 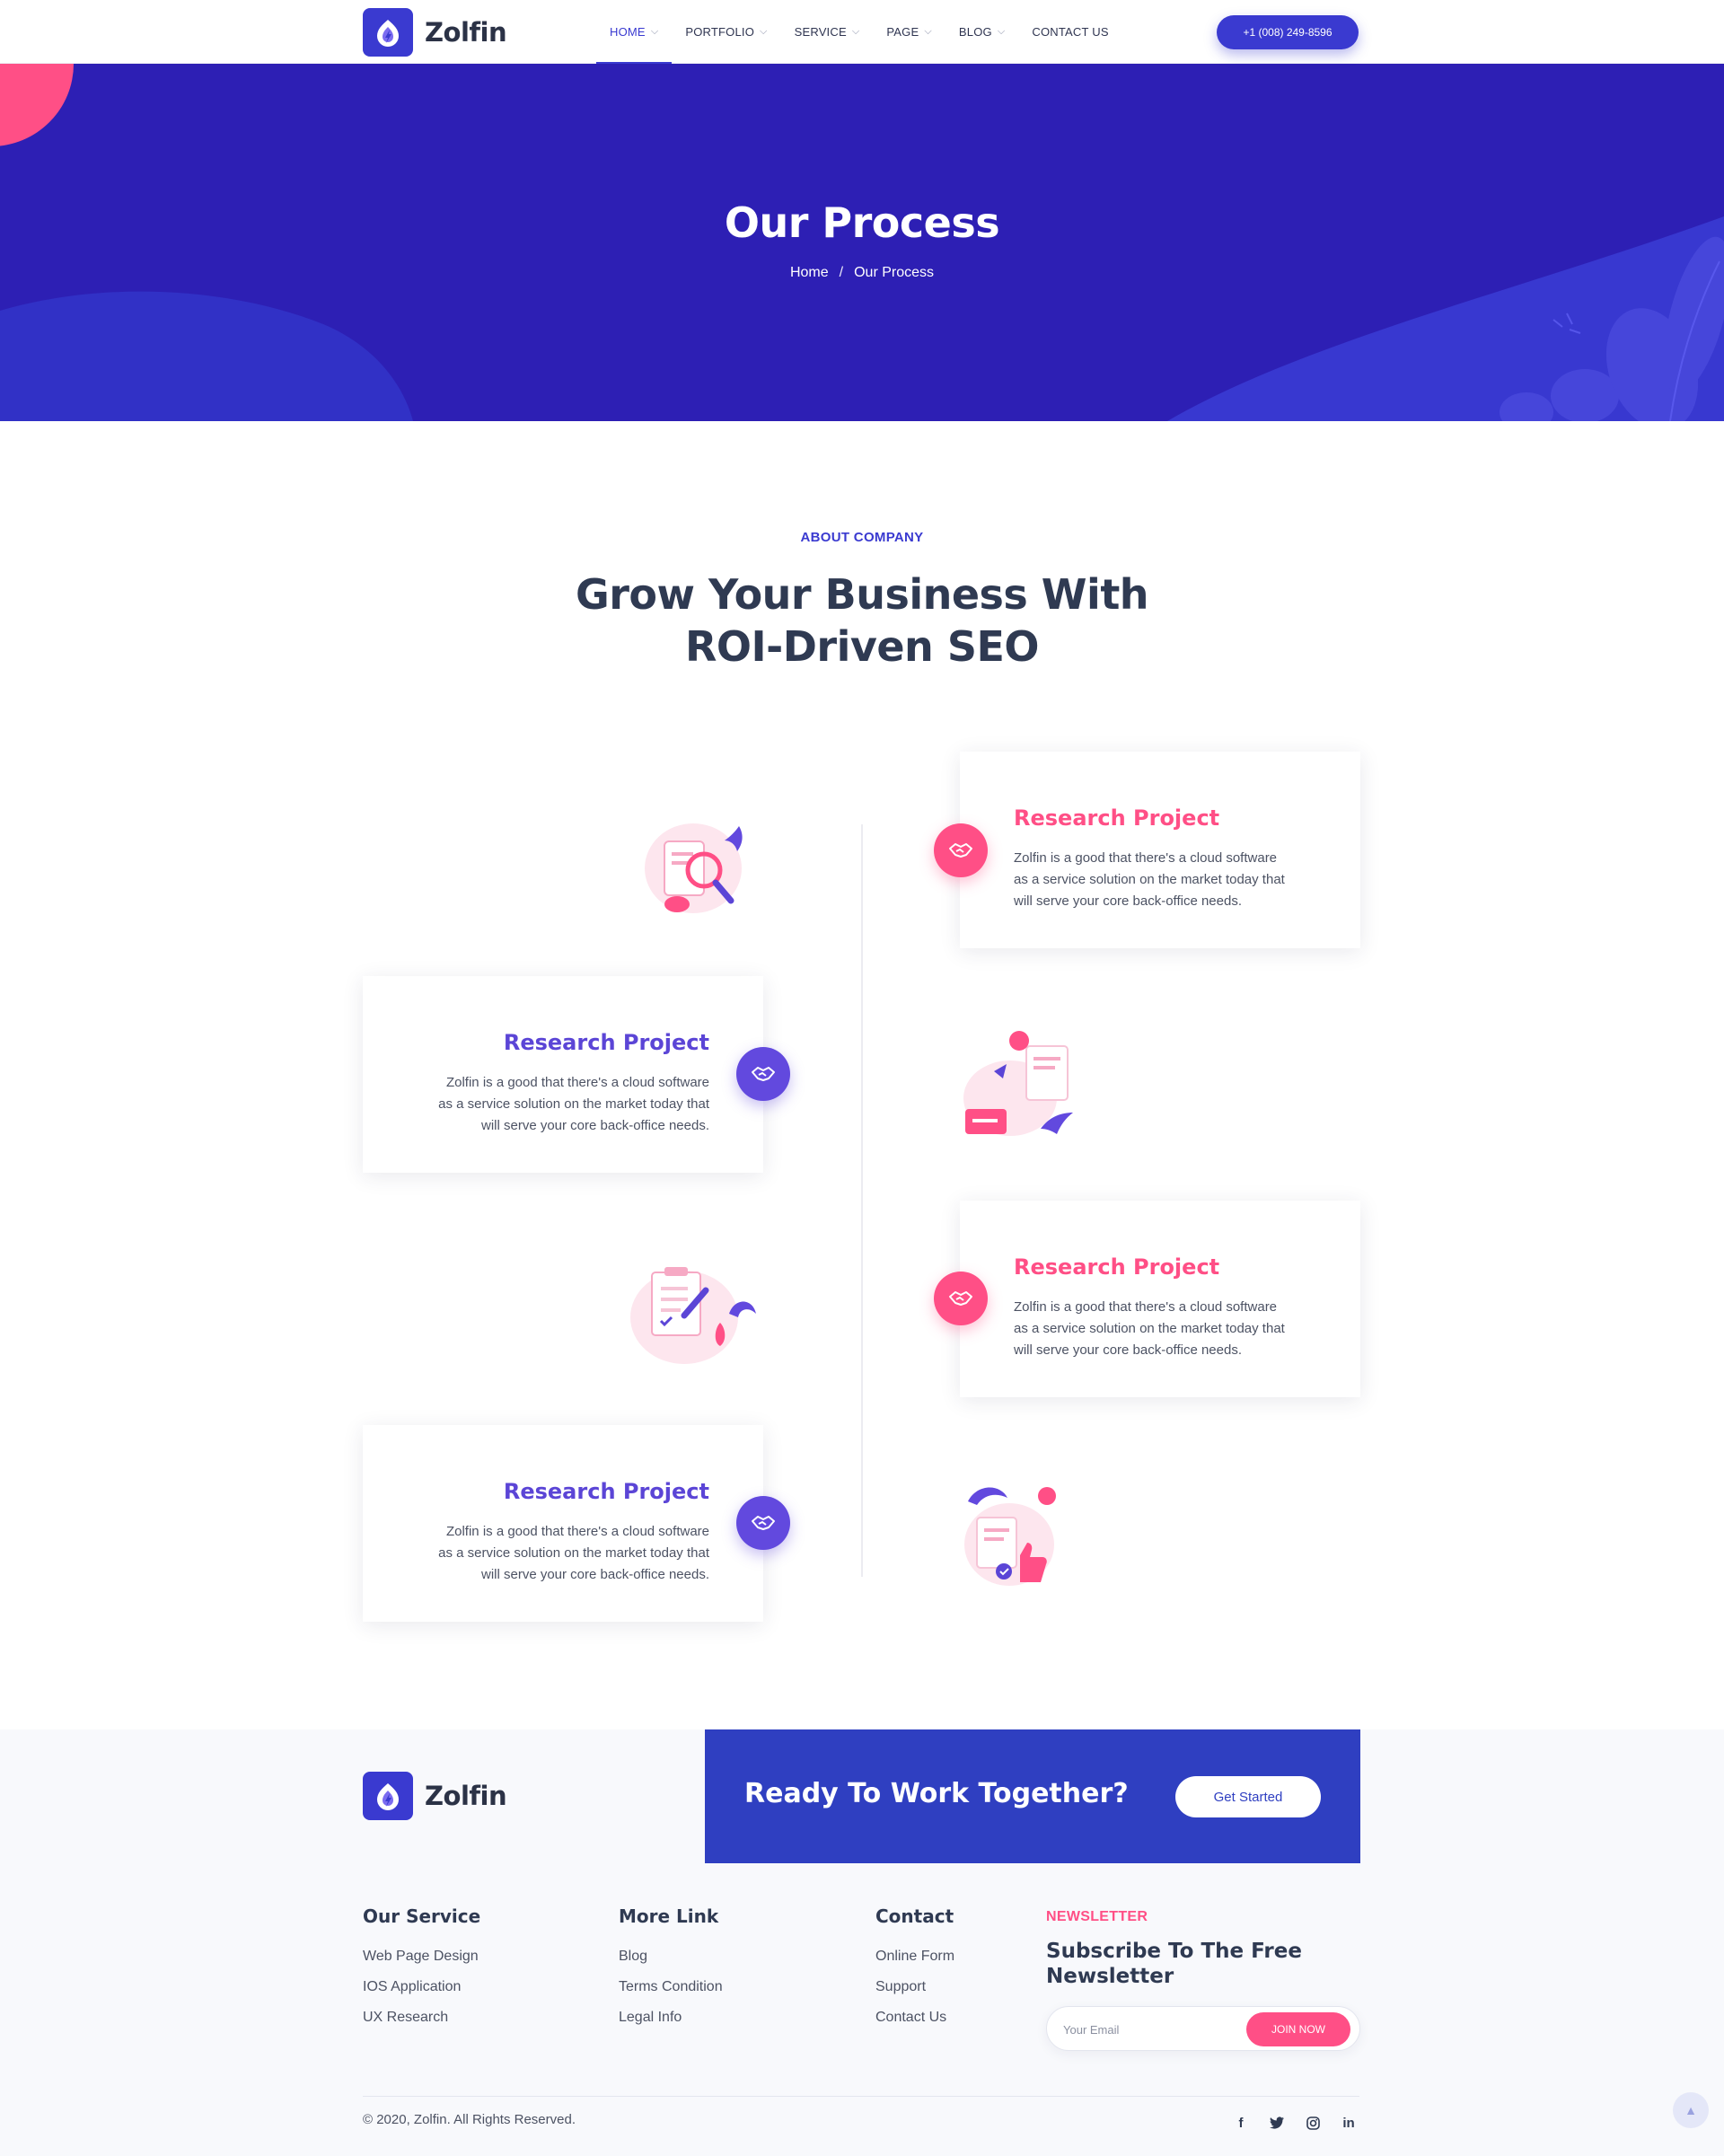 I want to click on nav-item-service: SERVICE ⌵, so click(x=827, y=32).